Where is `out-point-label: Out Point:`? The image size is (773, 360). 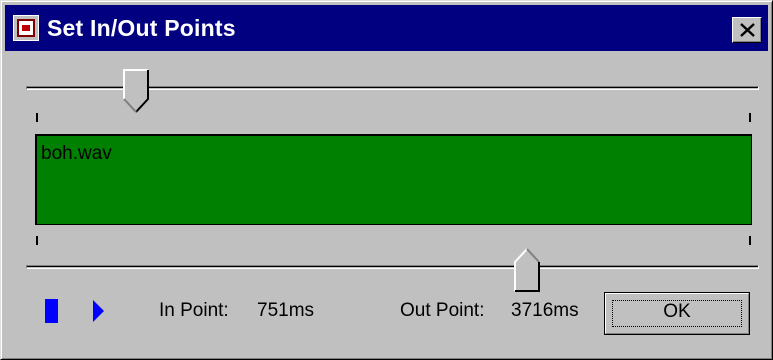
out-point-label: Out Point: is located at coordinates (442, 310).